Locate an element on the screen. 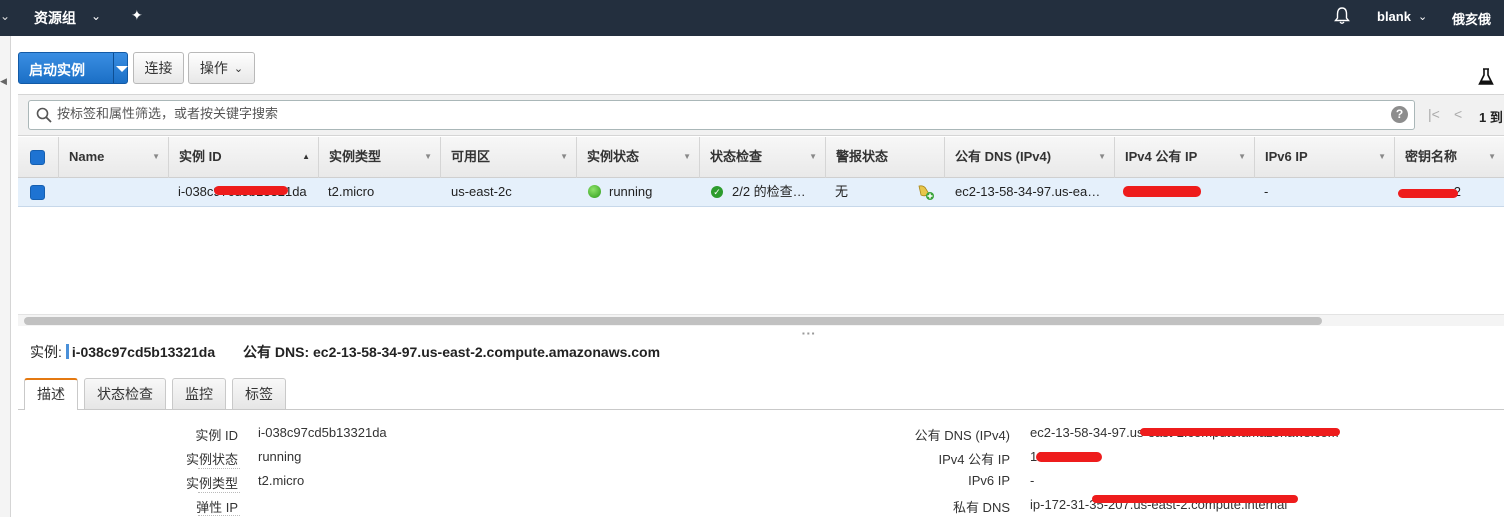 The image size is (1504, 517). detail-value: running is located at coordinates (280, 456).